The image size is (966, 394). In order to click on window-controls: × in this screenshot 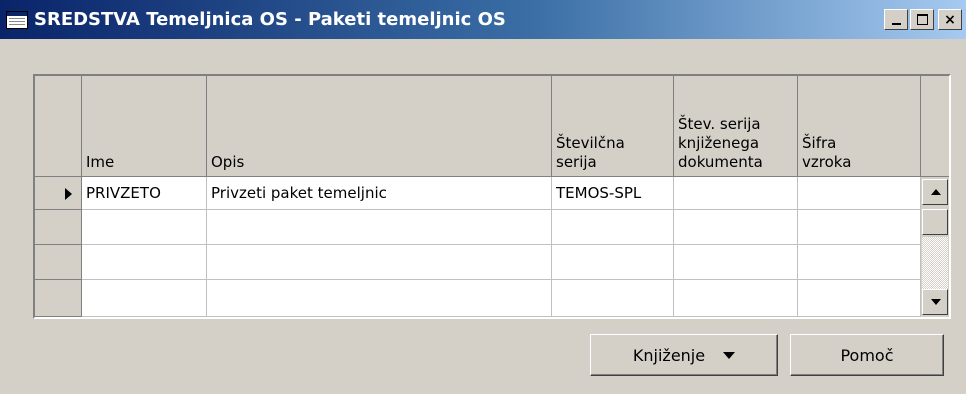, I will do `click(923, 19)`.